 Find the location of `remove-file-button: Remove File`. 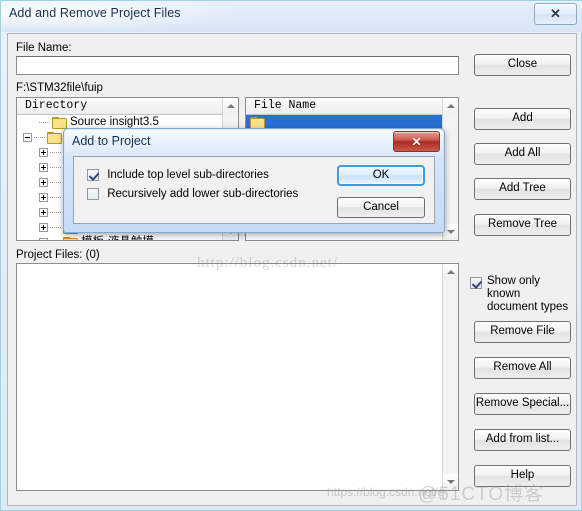

remove-file-button: Remove File is located at coordinates (522, 332).